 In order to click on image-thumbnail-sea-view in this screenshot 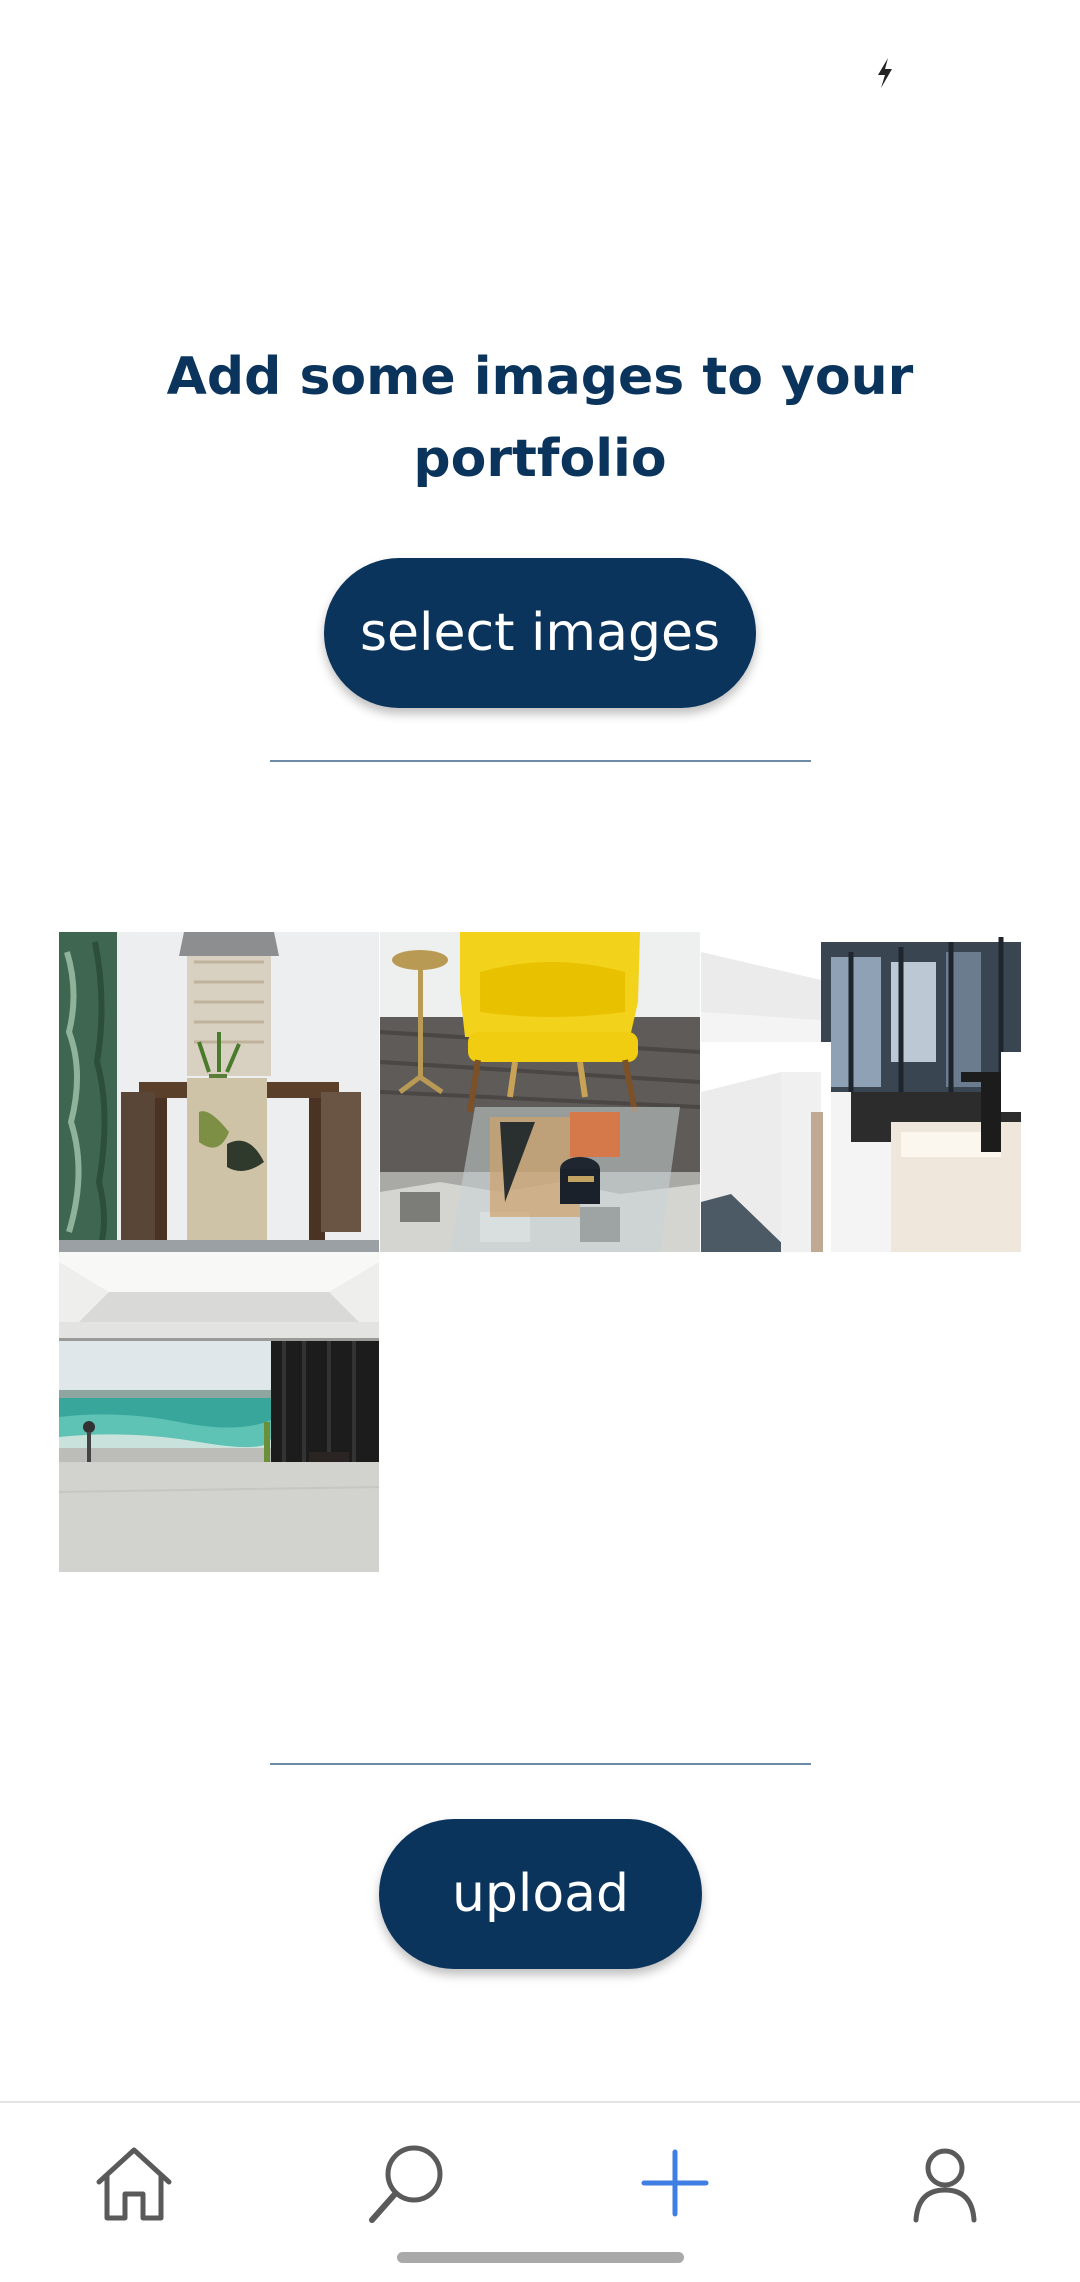, I will do `click(219, 1412)`.